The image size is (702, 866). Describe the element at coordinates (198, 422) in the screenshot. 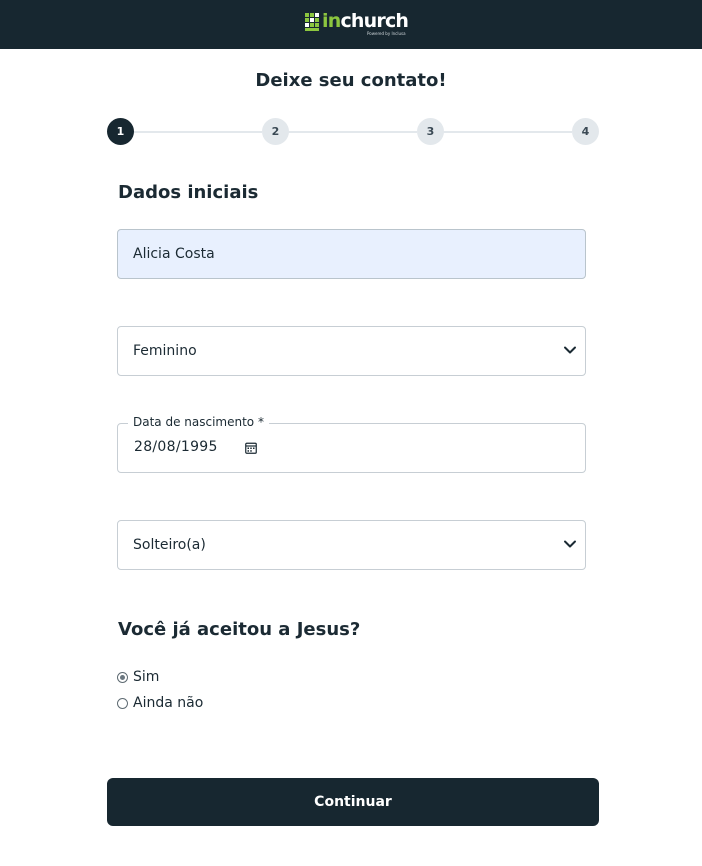

I see `birthdate-label: Data de nascimento *` at that location.